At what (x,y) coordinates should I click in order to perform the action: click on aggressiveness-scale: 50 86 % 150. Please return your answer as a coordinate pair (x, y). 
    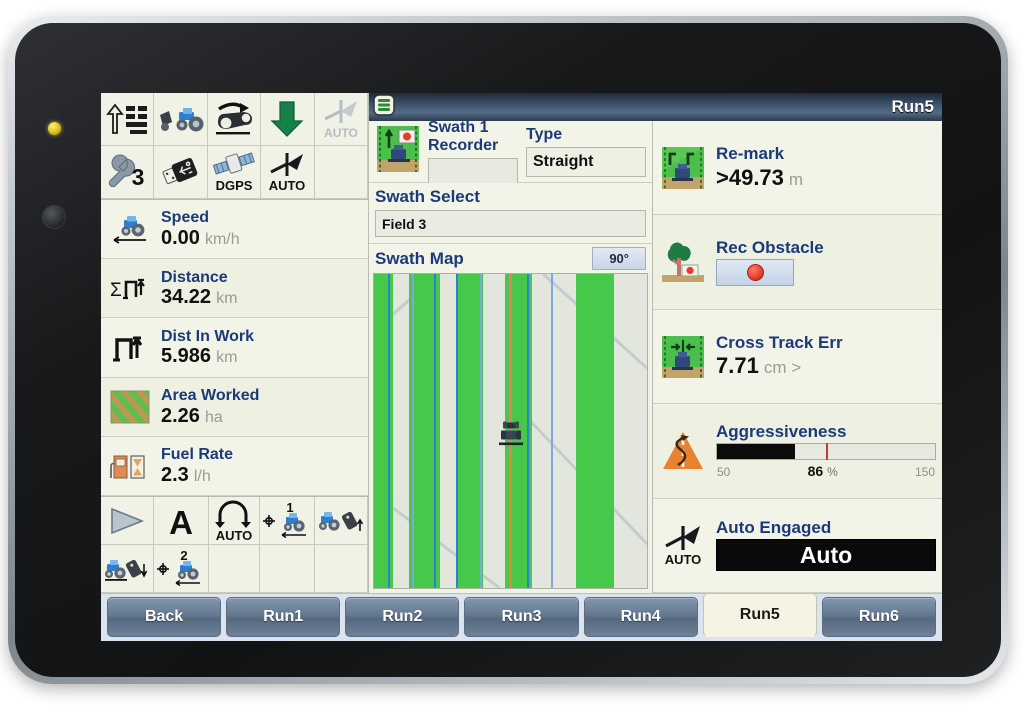
    Looking at the image, I should click on (826, 471).